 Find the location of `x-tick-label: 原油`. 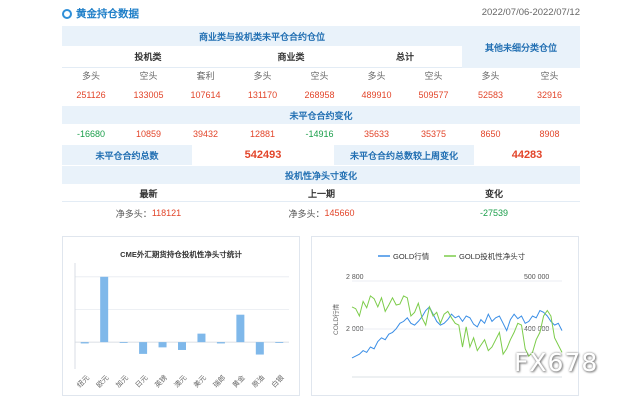

x-tick-label: 原油 is located at coordinates (258, 381).